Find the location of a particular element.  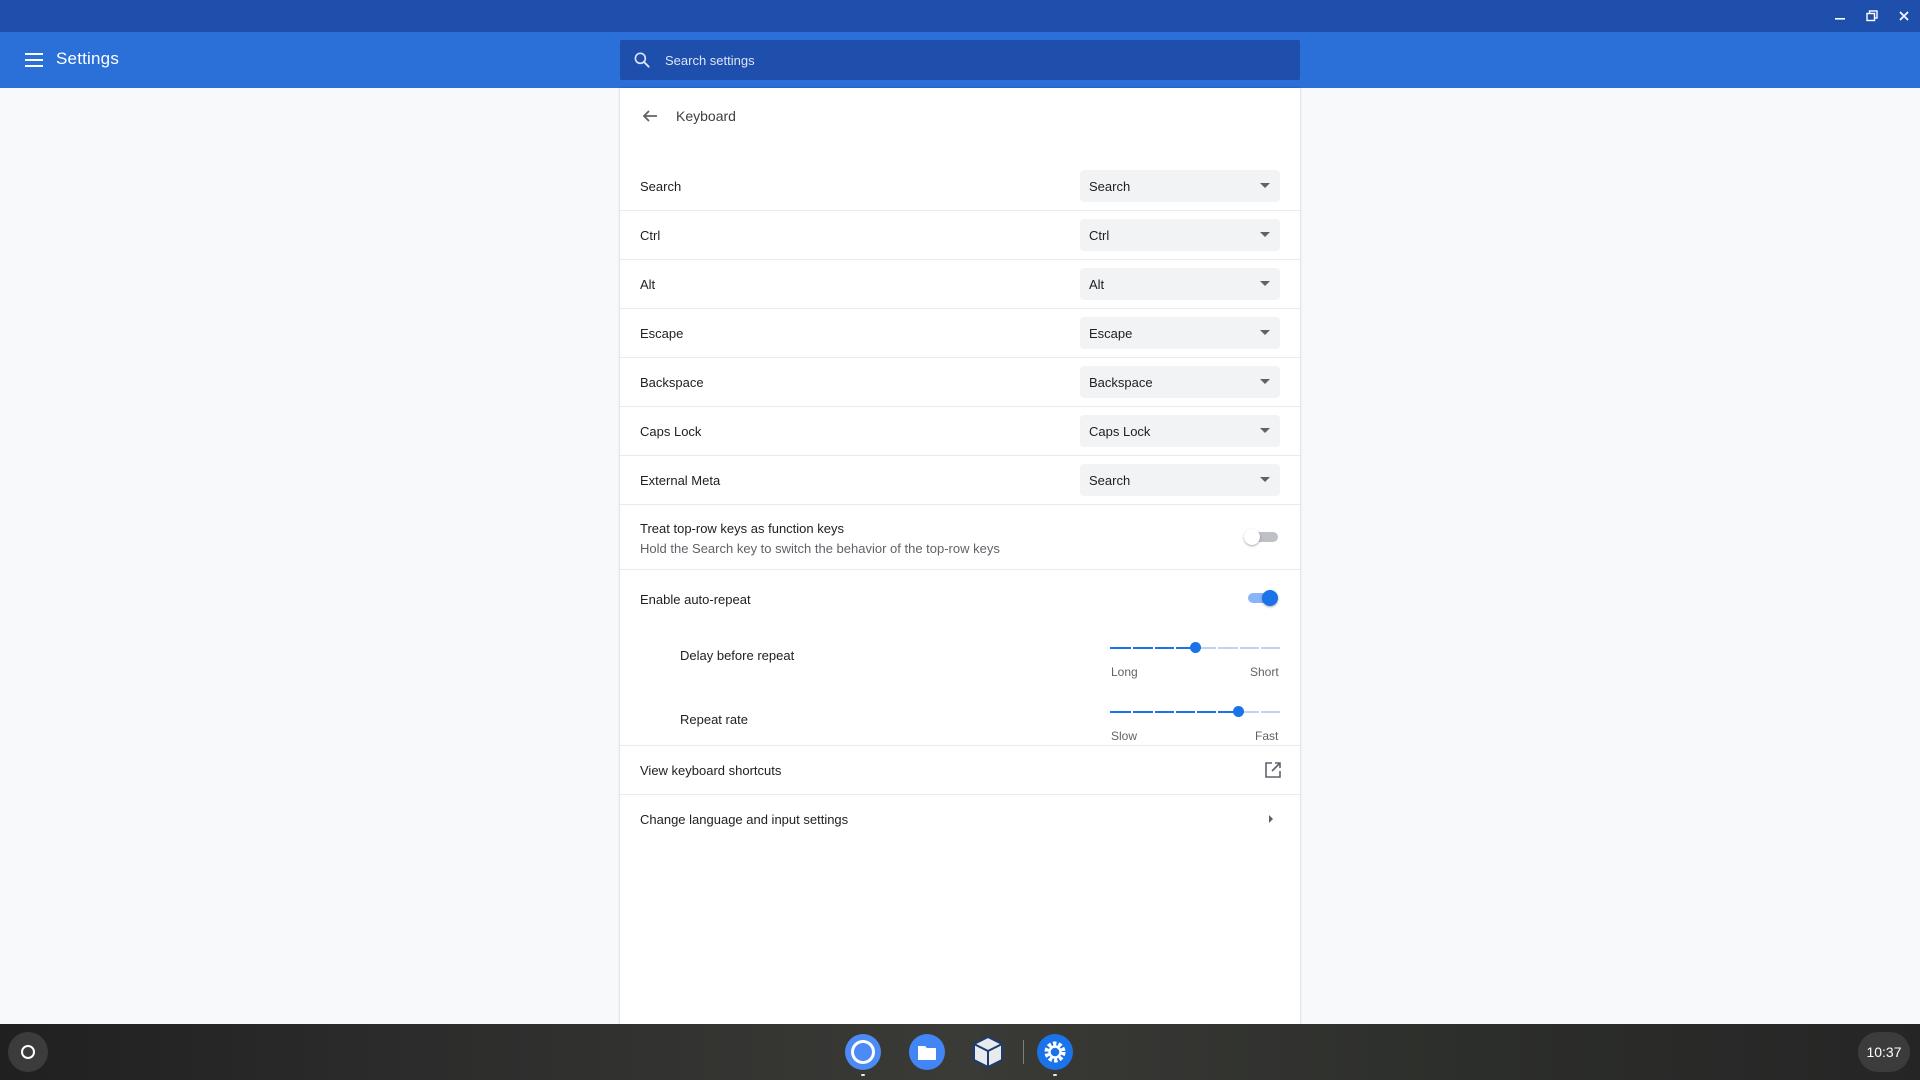

files-app is located at coordinates (927, 1052).